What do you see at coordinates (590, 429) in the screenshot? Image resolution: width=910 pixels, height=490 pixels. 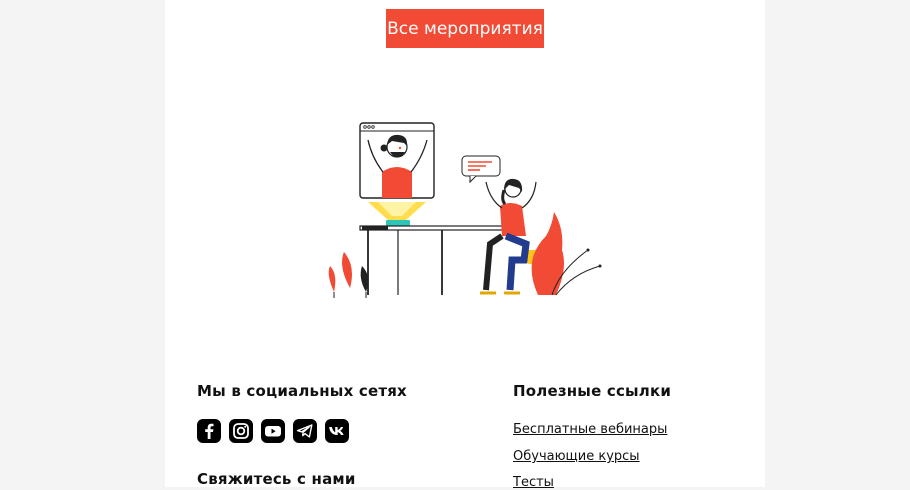 I see `link-free-webinars: Бесплатные вебинары` at bounding box center [590, 429].